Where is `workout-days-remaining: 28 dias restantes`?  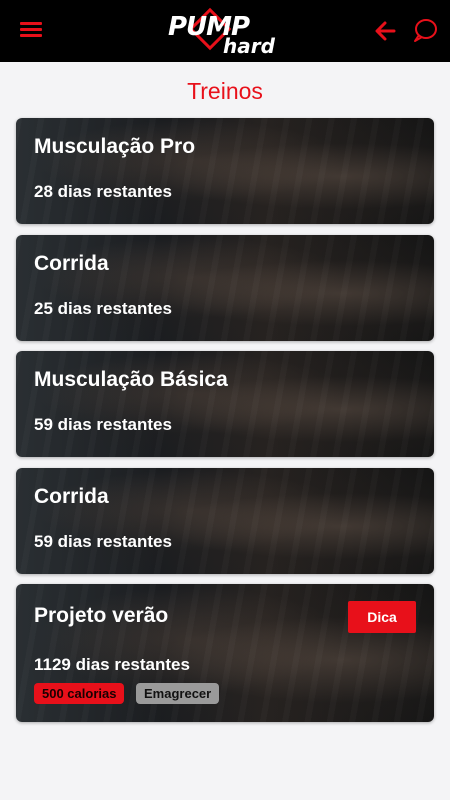 workout-days-remaining: 28 dias restantes is located at coordinates (103, 191).